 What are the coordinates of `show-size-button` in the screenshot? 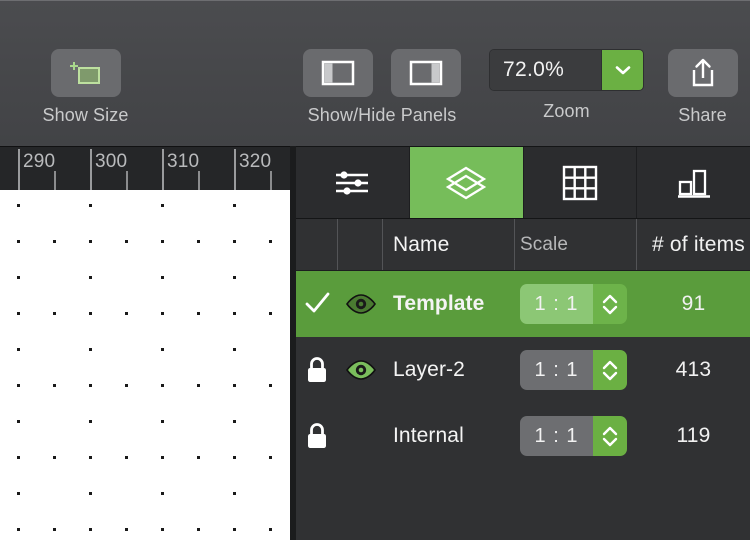 It's located at (85, 73).